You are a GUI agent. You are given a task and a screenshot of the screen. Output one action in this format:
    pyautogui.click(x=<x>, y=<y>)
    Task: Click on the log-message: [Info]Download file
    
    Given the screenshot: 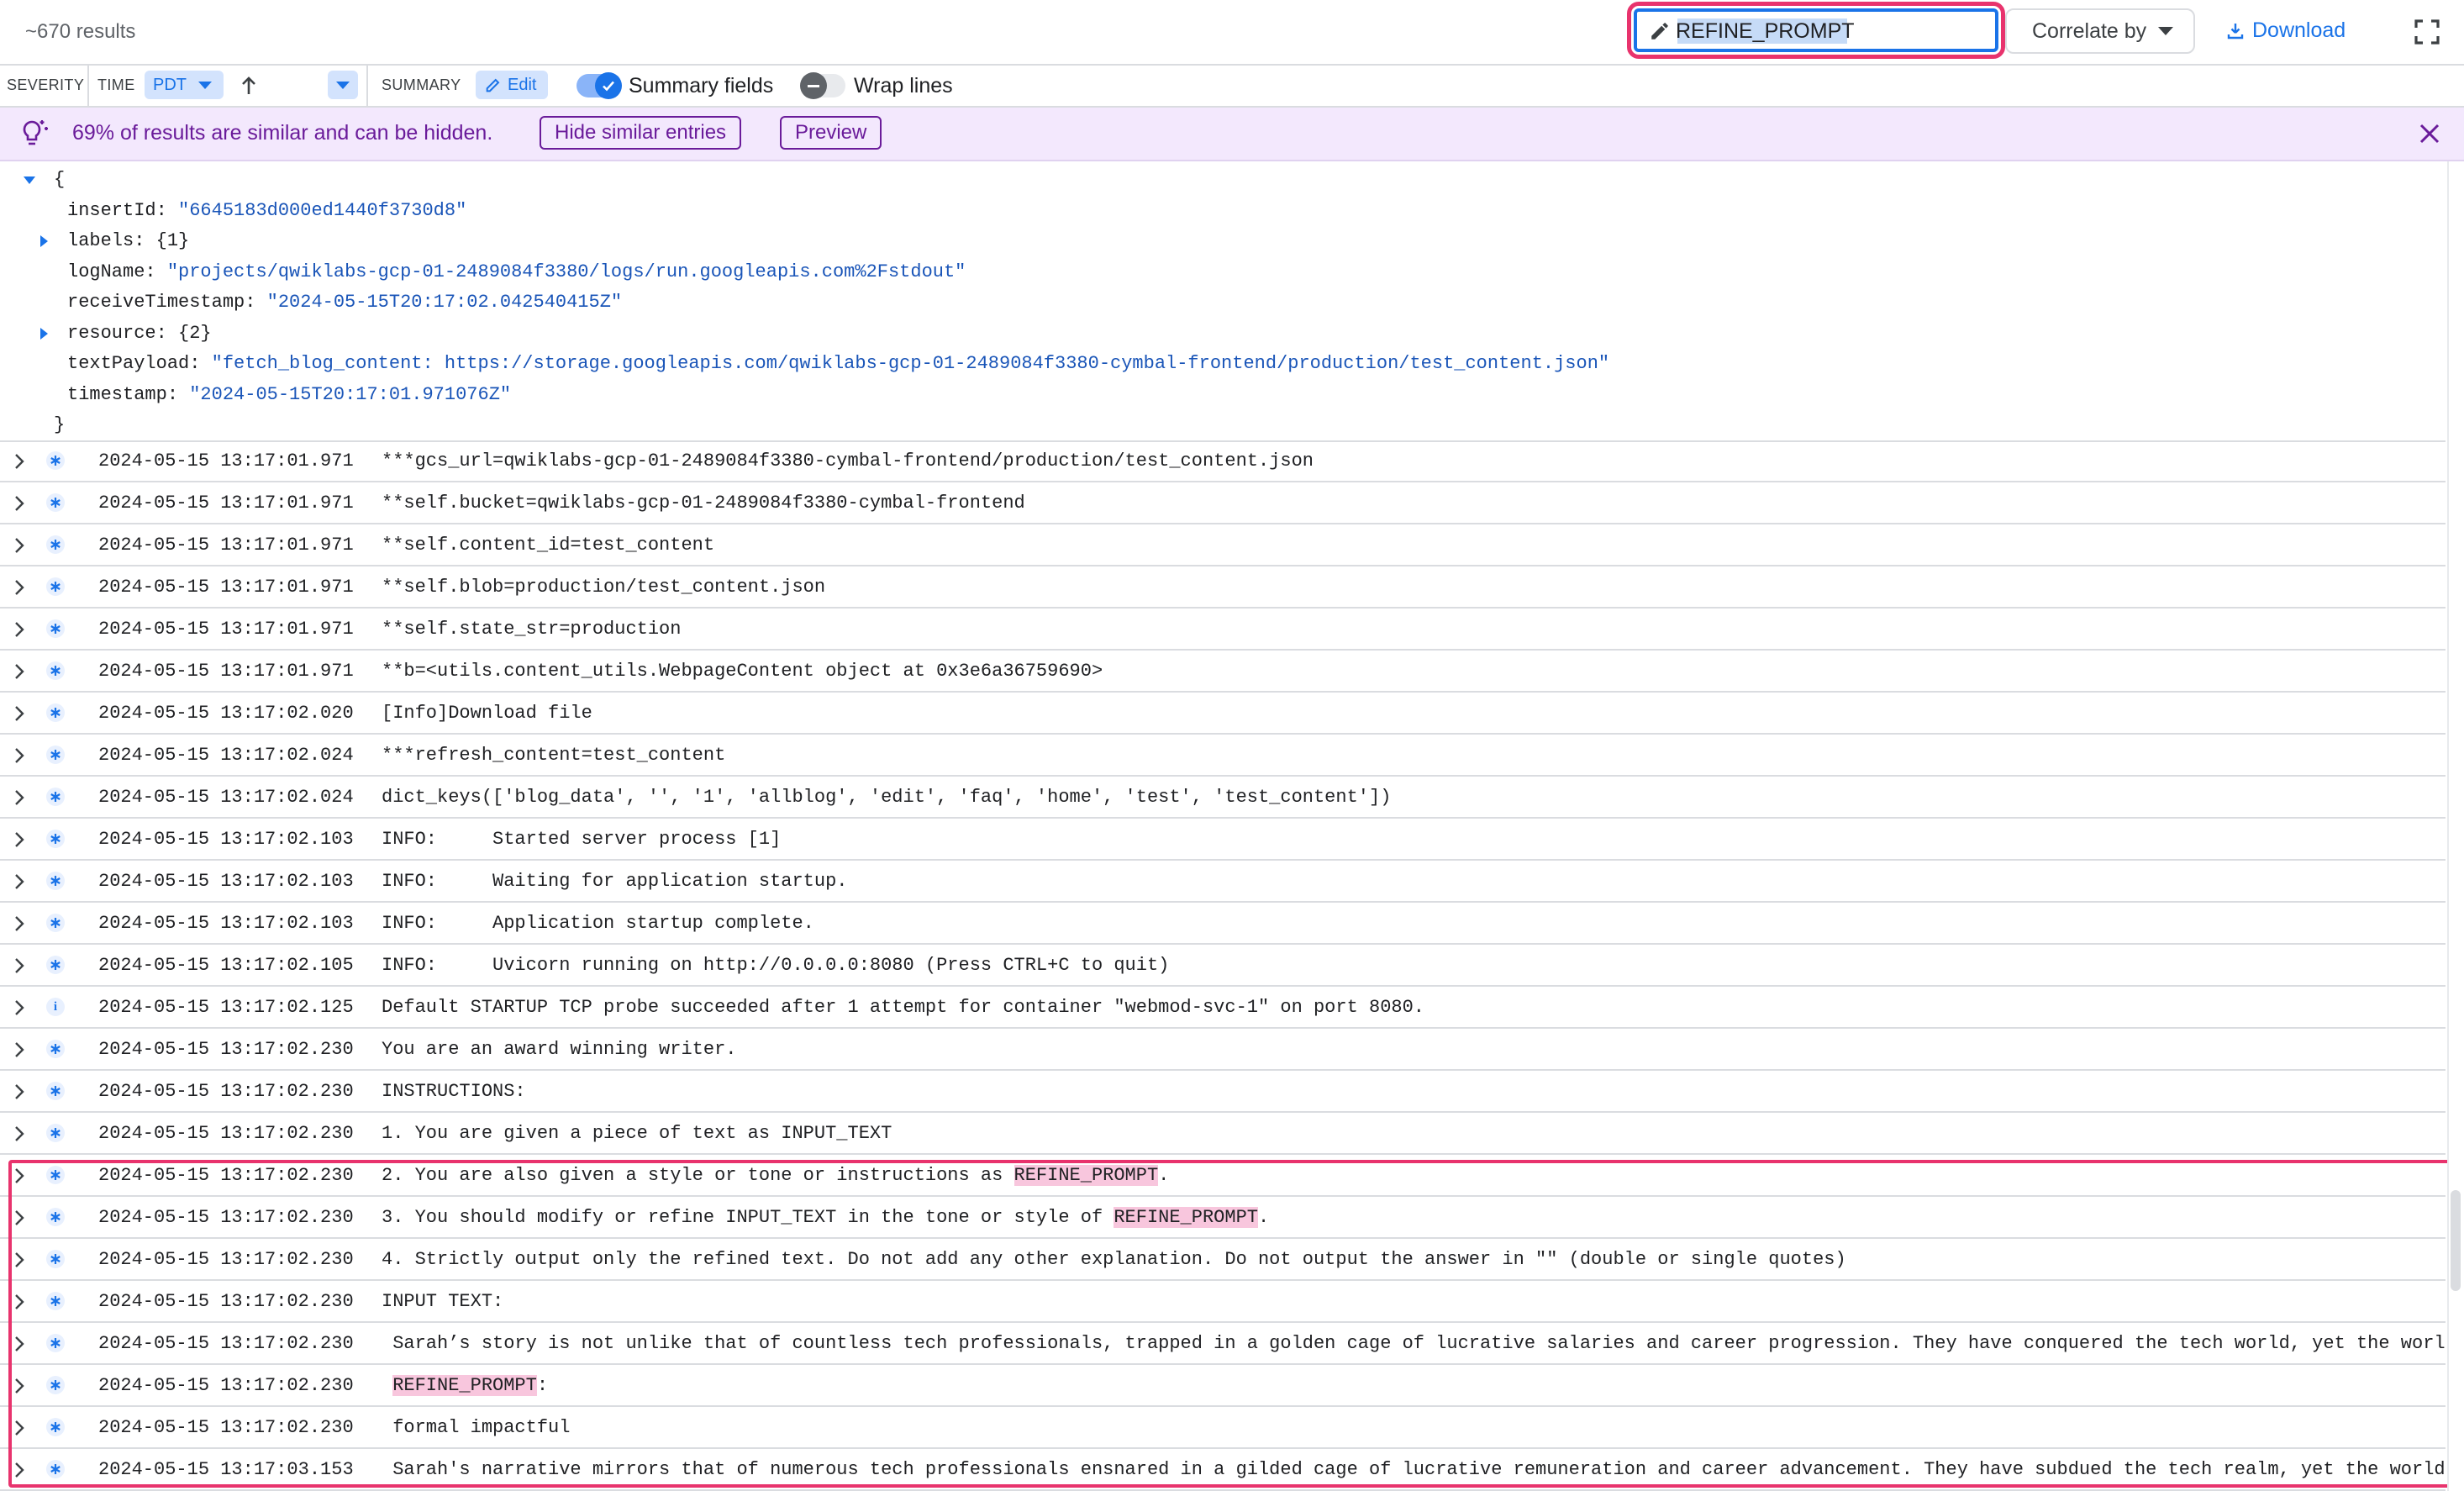 What is the action you would take?
    pyautogui.click(x=1414, y=713)
    